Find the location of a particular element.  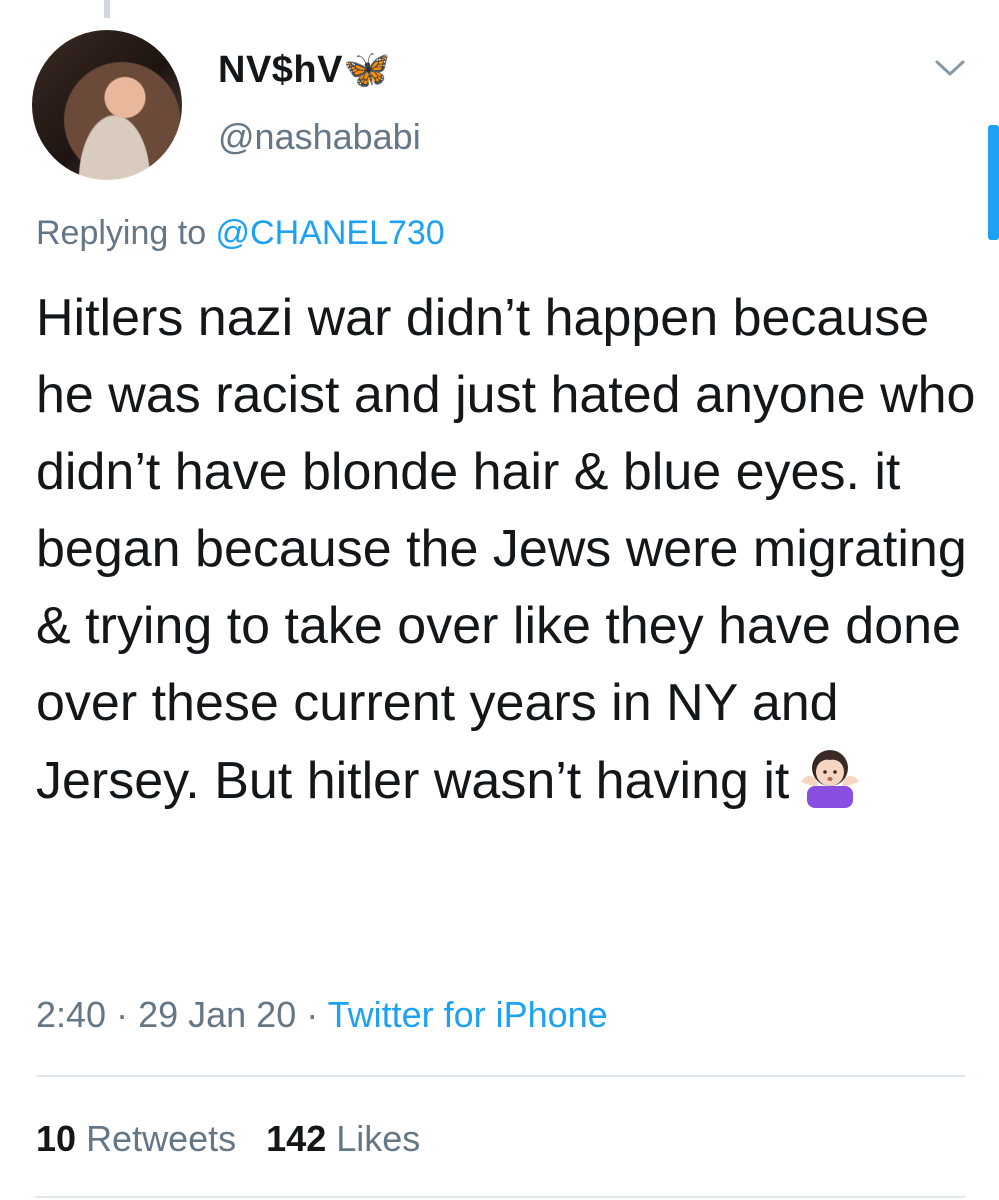

retweets-label: Retweets is located at coordinates (161, 1138).